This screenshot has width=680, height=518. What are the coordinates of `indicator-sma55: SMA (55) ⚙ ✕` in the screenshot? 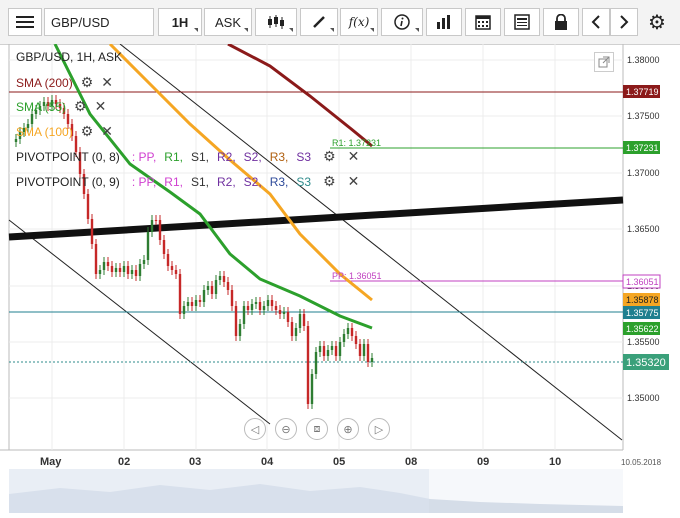 It's located at (61, 106).